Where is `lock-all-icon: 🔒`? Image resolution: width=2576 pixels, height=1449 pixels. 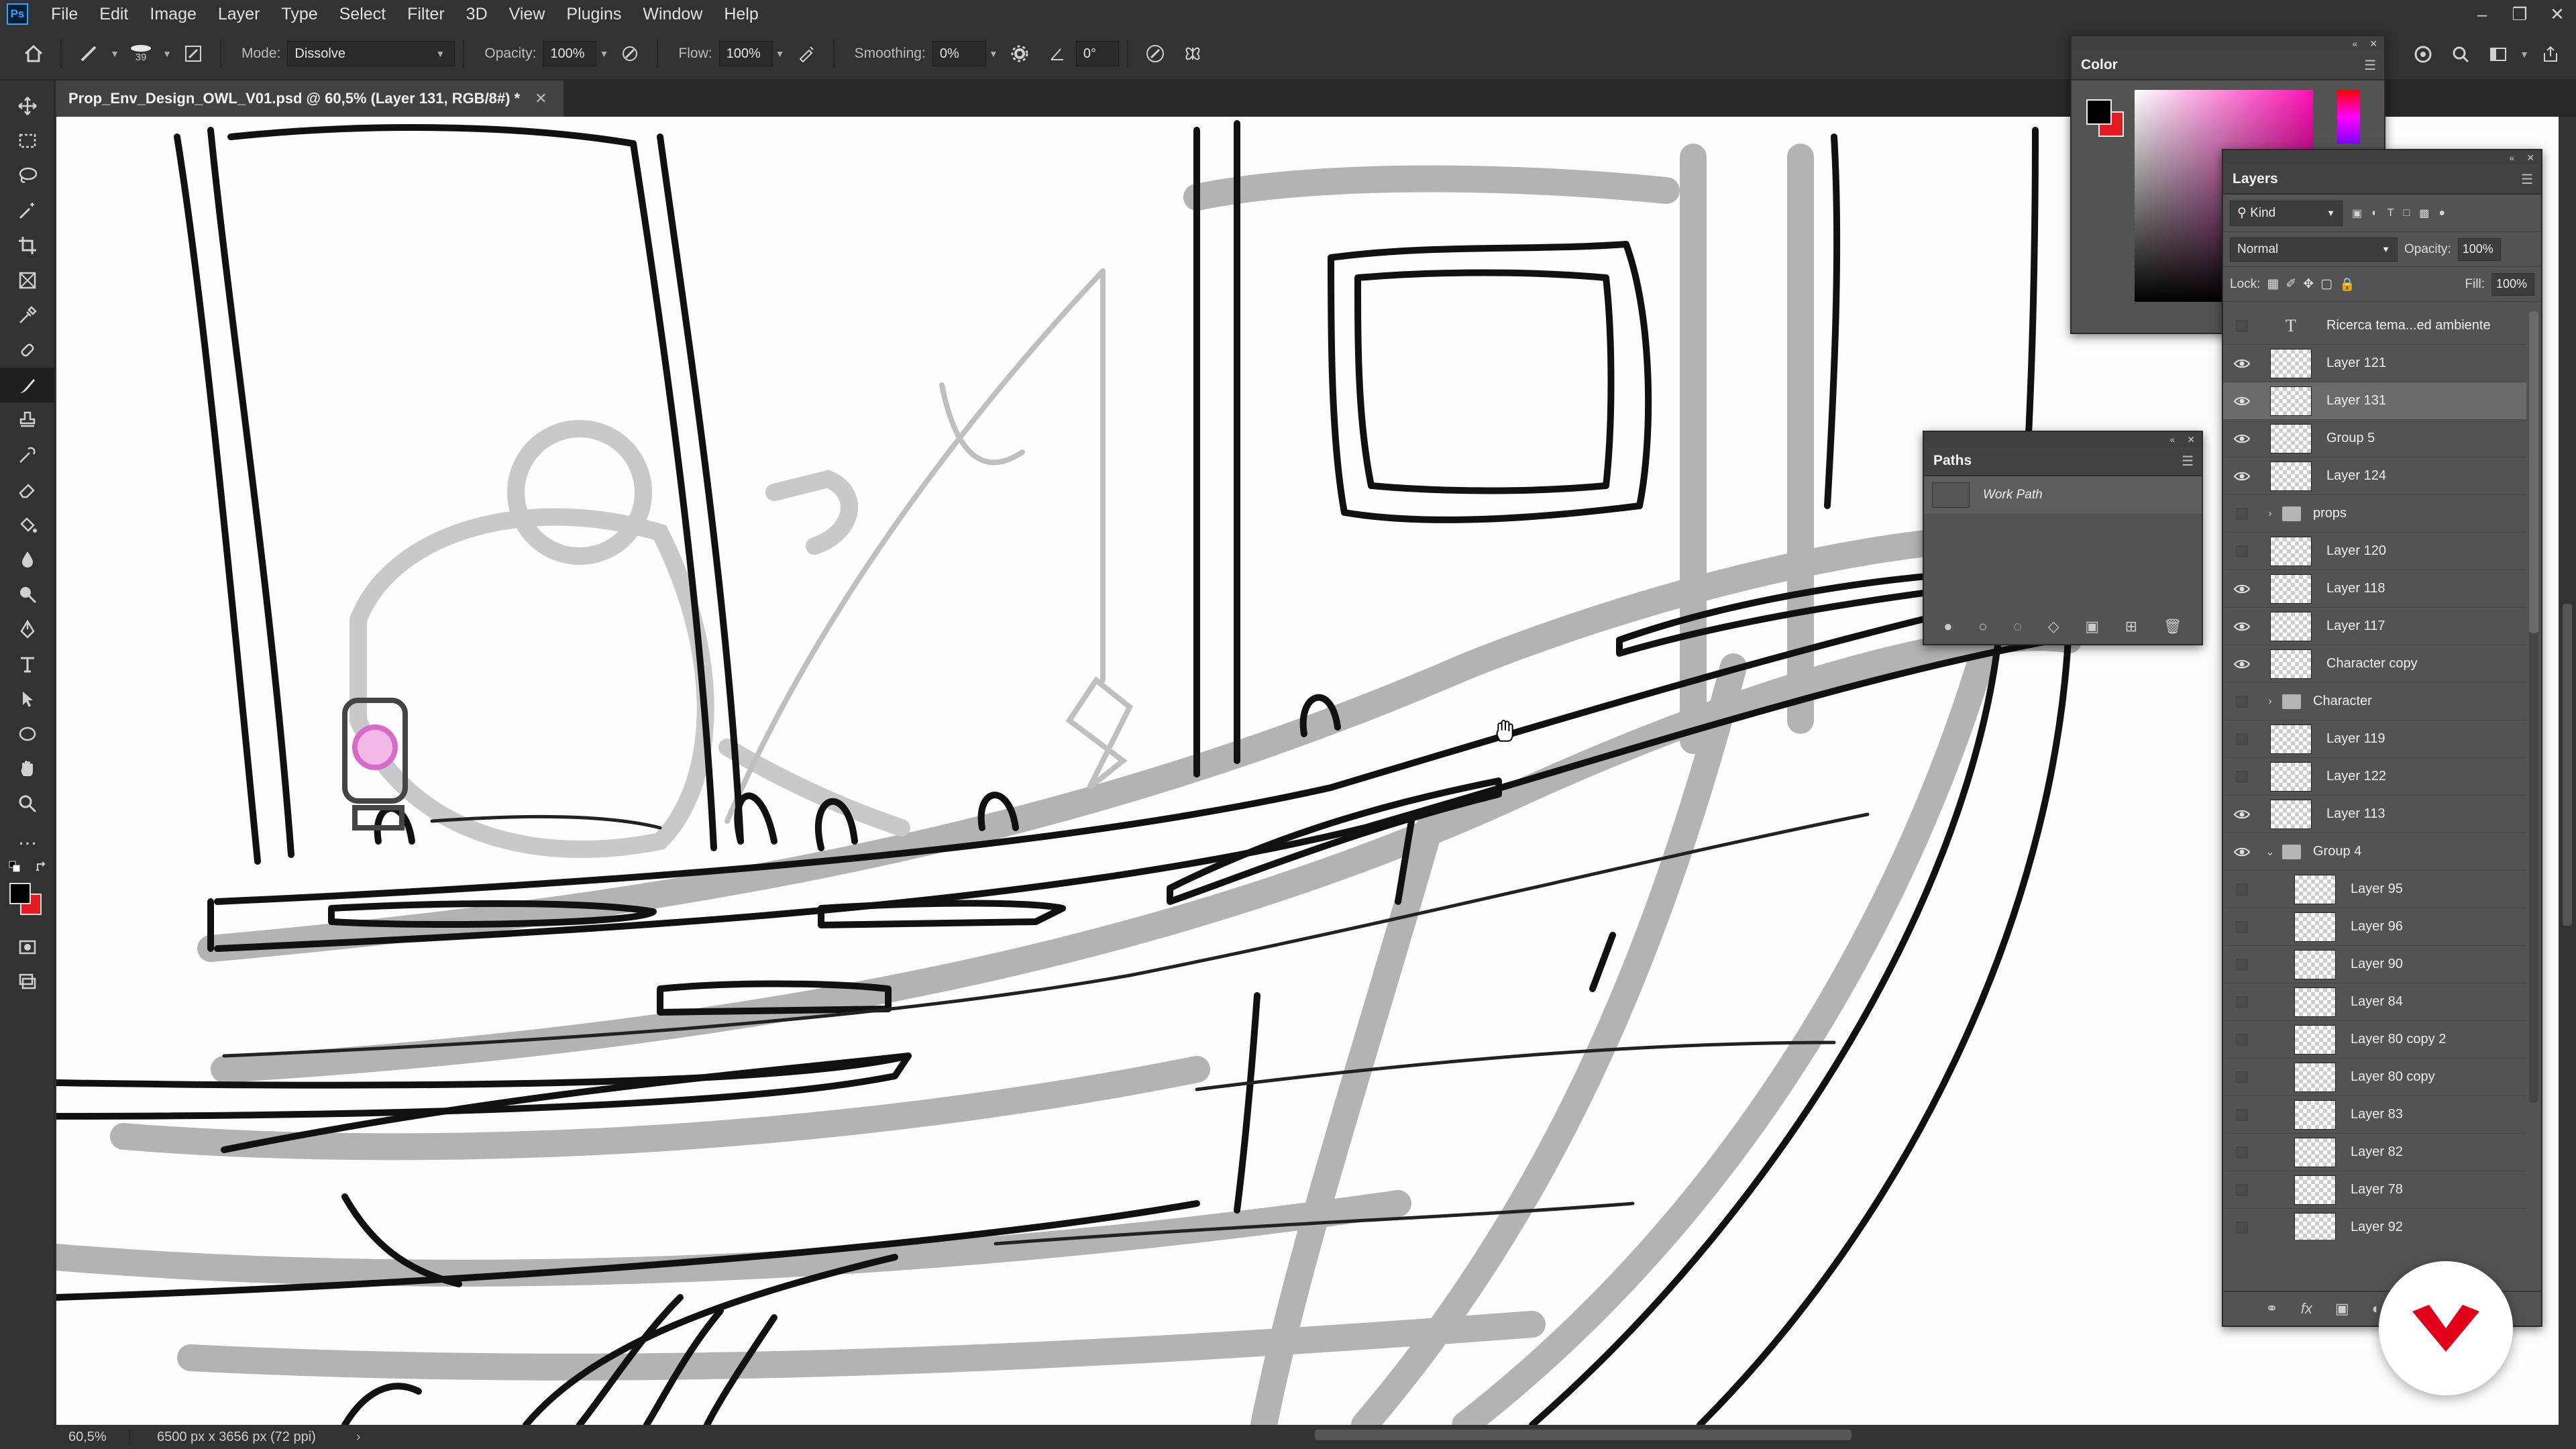
lock-all-icon: 🔒 is located at coordinates (2347, 284).